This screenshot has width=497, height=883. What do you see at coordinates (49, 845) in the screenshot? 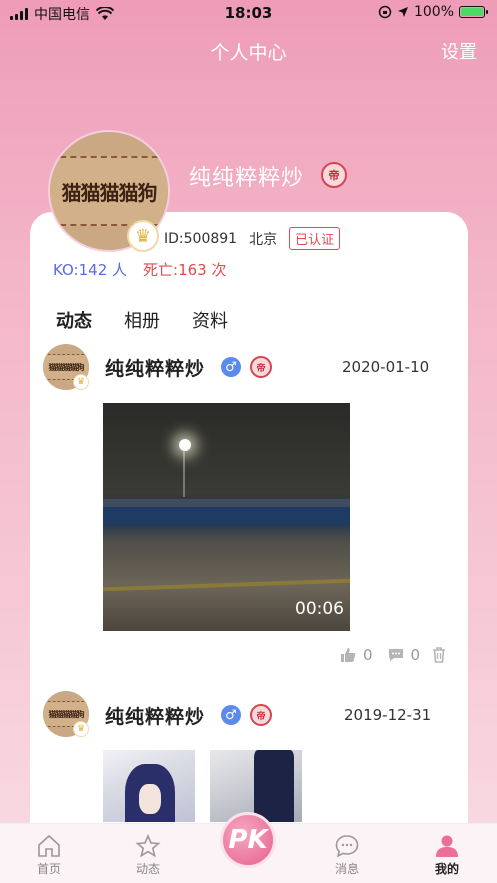
I see `home-icon` at bounding box center [49, 845].